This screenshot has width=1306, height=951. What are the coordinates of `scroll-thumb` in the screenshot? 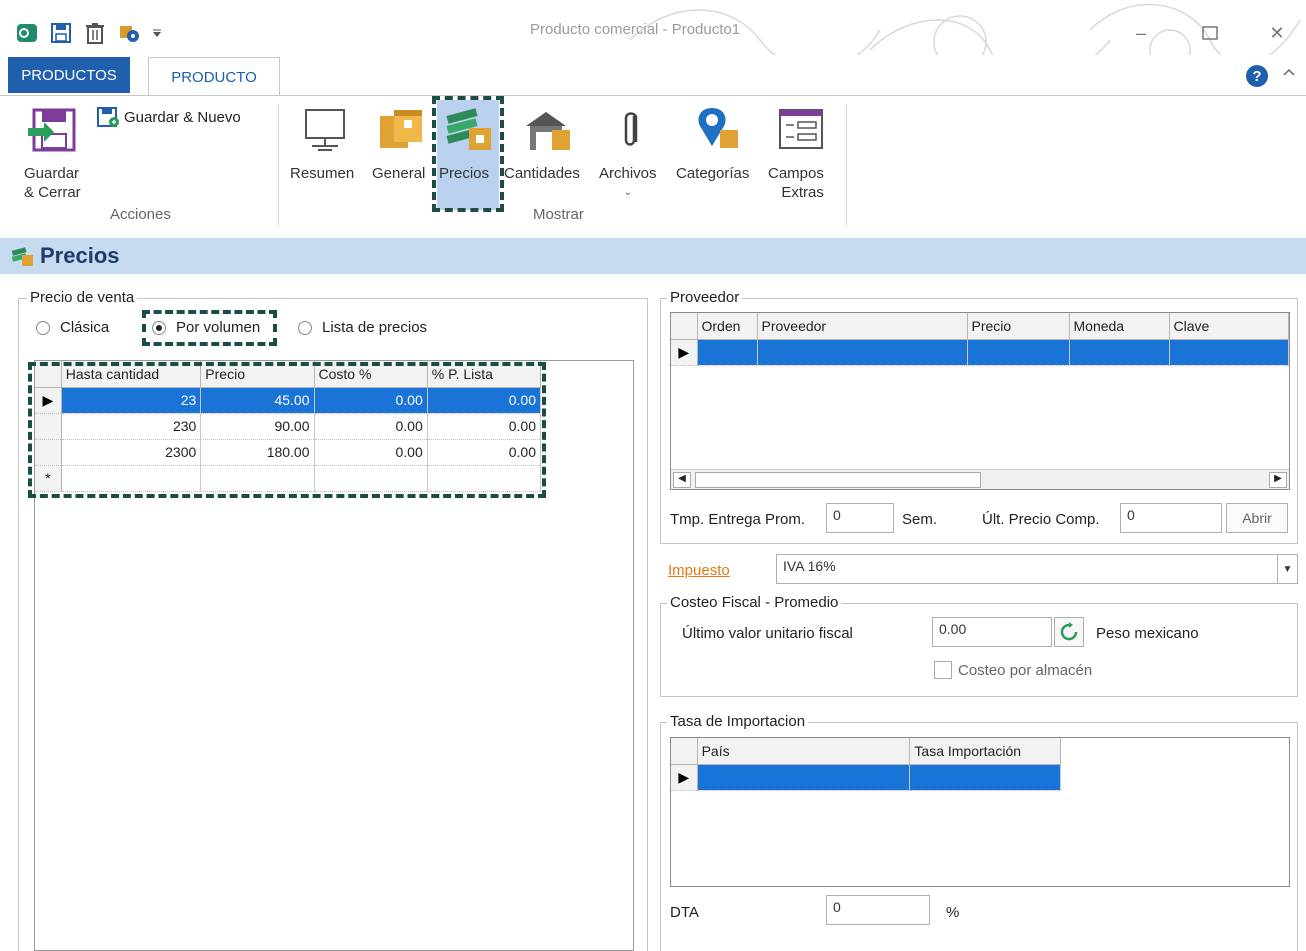 It's located at (838, 480).